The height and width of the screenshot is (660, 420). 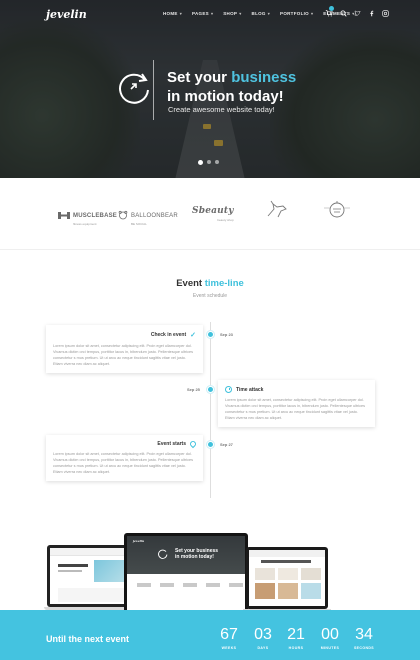 I want to click on laptop-mockup-left, so click(x=89, y=576).